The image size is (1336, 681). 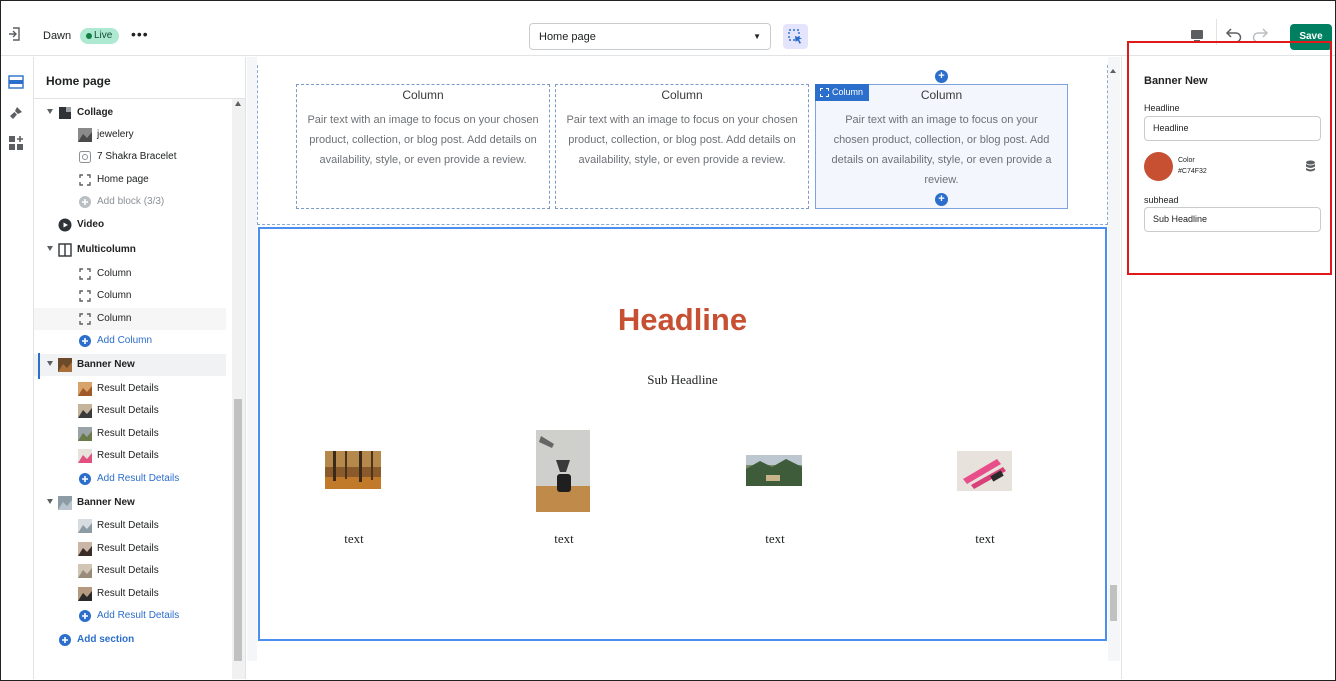 What do you see at coordinates (65, 225) in the screenshot?
I see `play-icon` at bounding box center [65, 225].